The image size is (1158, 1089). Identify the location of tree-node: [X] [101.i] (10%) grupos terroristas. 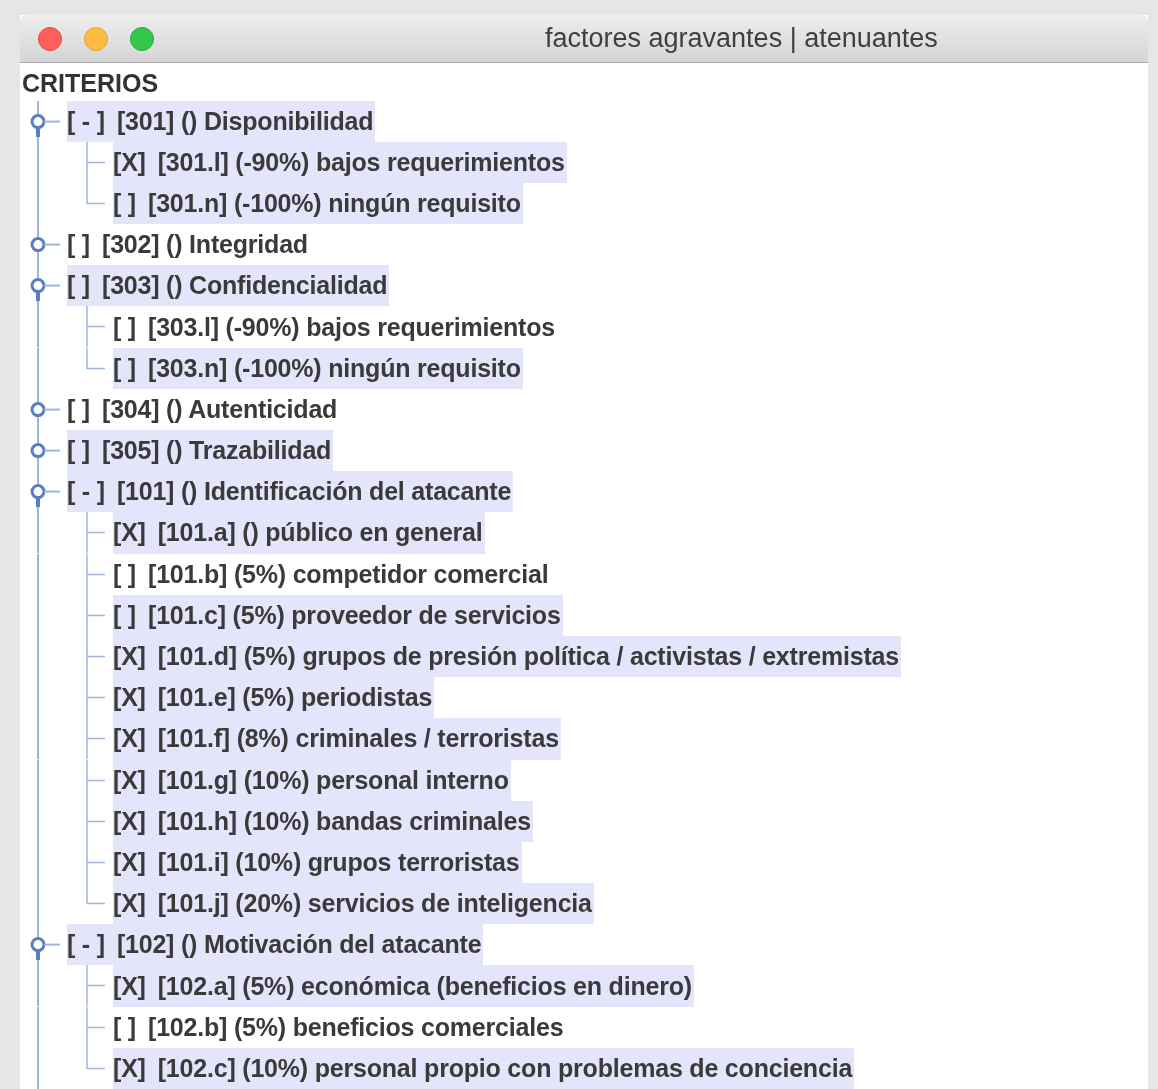
(317, 862).